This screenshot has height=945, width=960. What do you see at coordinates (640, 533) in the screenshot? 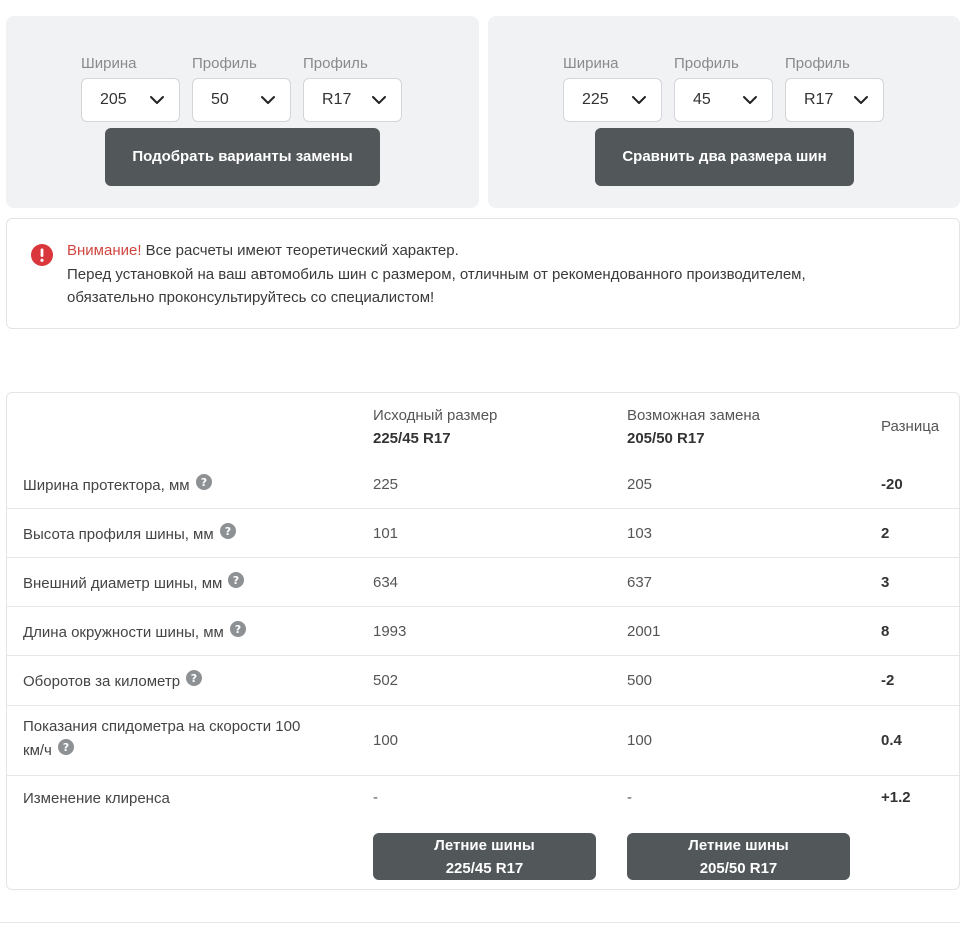
I see `replacement-value: 103` at bounding box center [640, 533].